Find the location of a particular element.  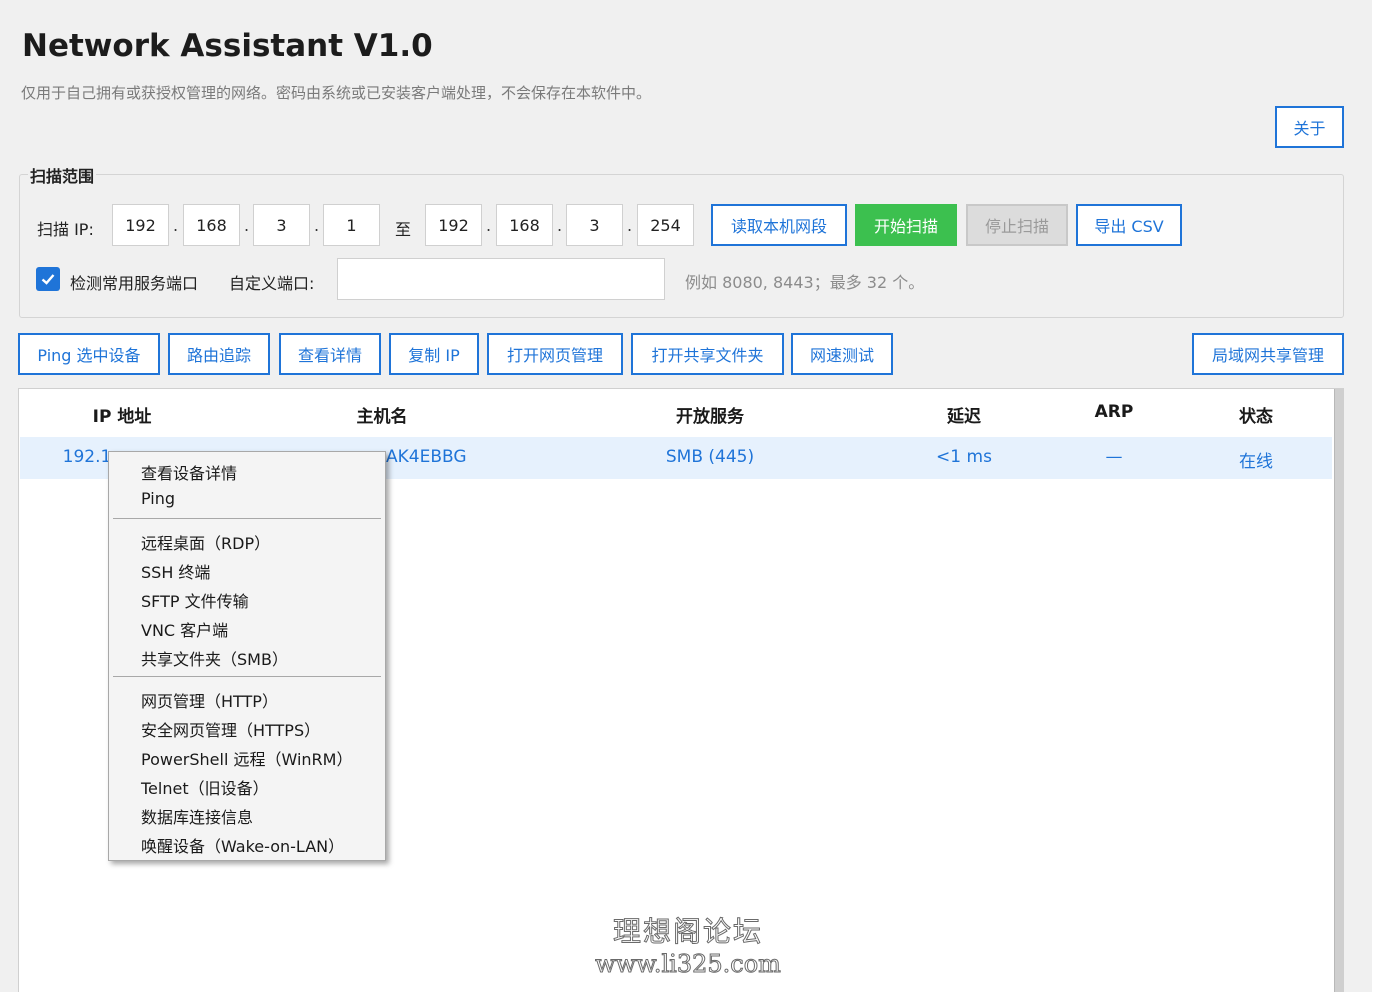

view-details-button: 查看详情 is located at coordinates (330, 354).